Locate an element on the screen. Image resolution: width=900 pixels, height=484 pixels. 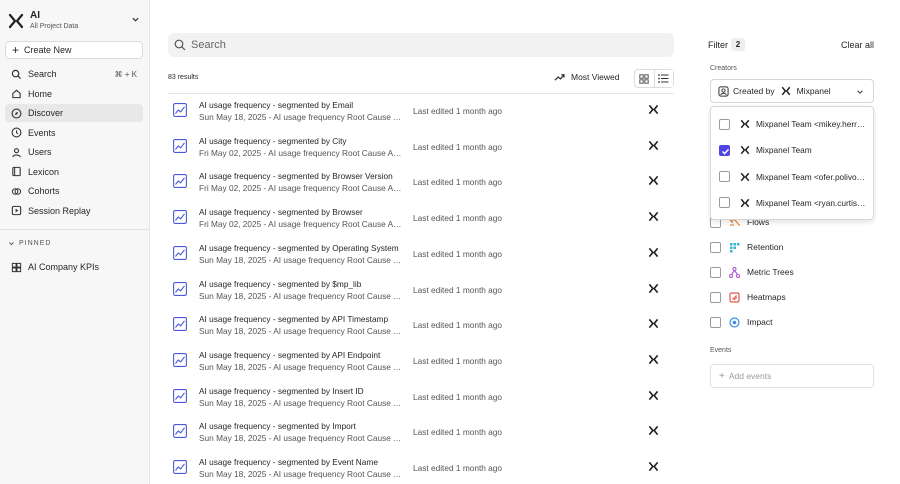
grid-view-button is located at coordinates (644, 78).